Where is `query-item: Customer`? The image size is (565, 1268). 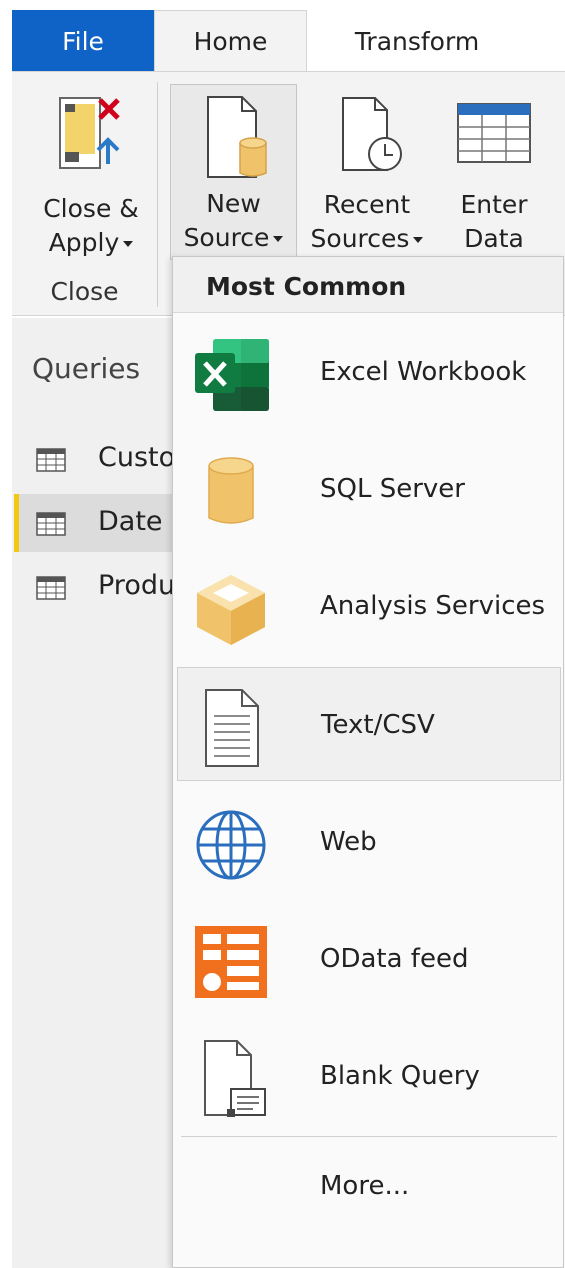
query-item: Customer is located at coordinates (99, 459).